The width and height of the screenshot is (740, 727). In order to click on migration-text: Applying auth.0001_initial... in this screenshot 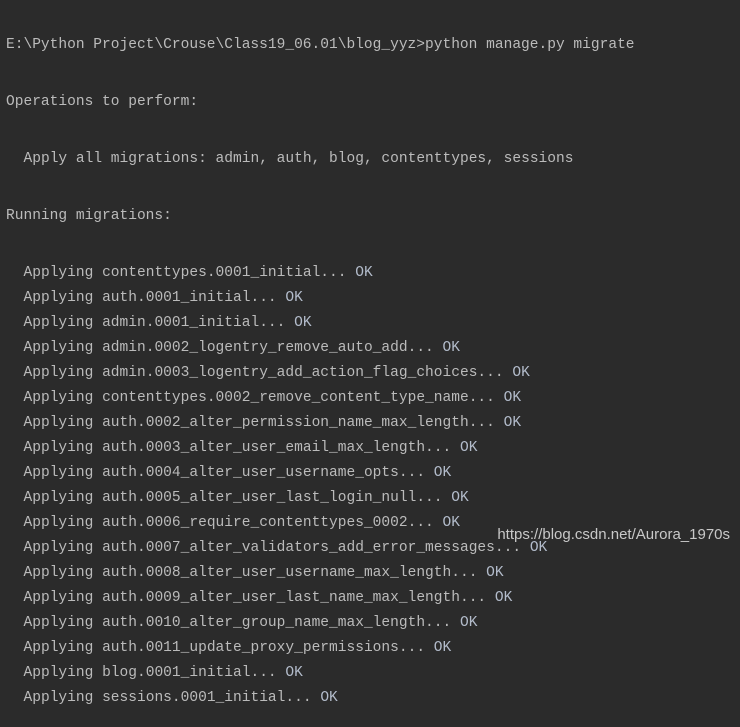, I will do `click(154, 298)`.